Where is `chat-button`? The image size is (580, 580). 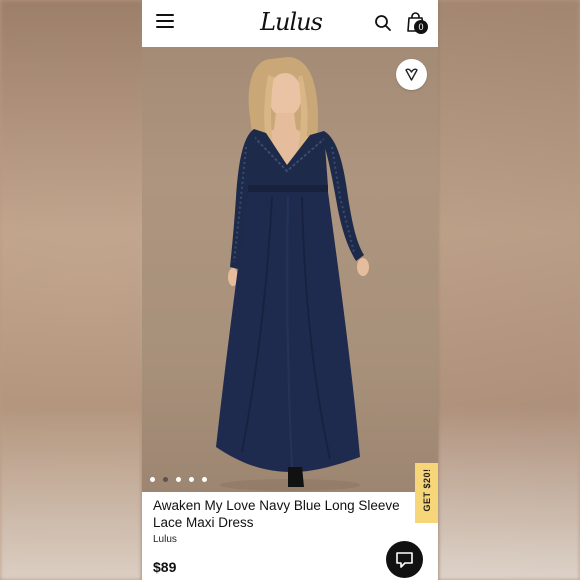
chat-button is located at coordinates (404, 559).